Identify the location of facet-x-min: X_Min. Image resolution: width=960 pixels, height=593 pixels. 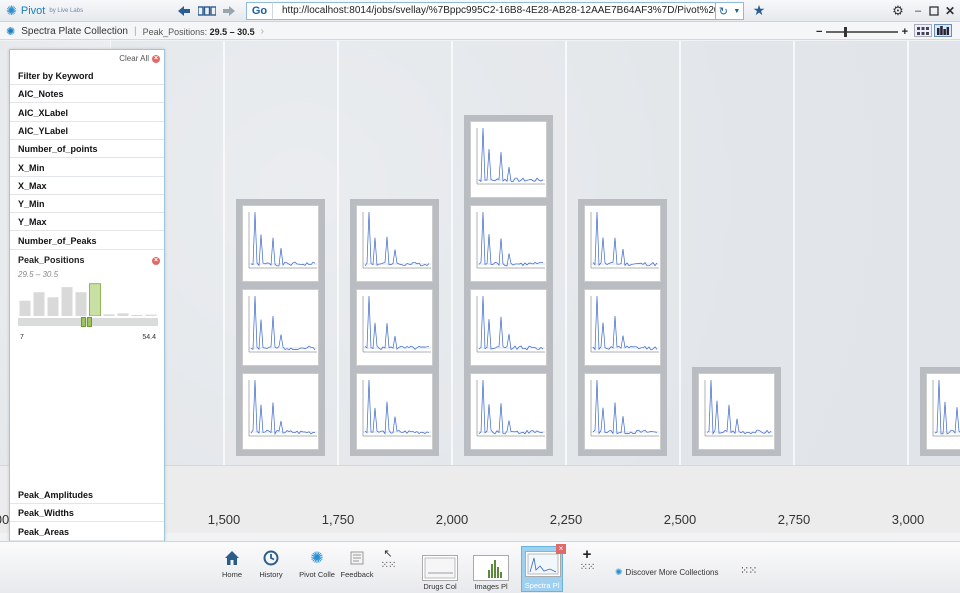
(87, 168).